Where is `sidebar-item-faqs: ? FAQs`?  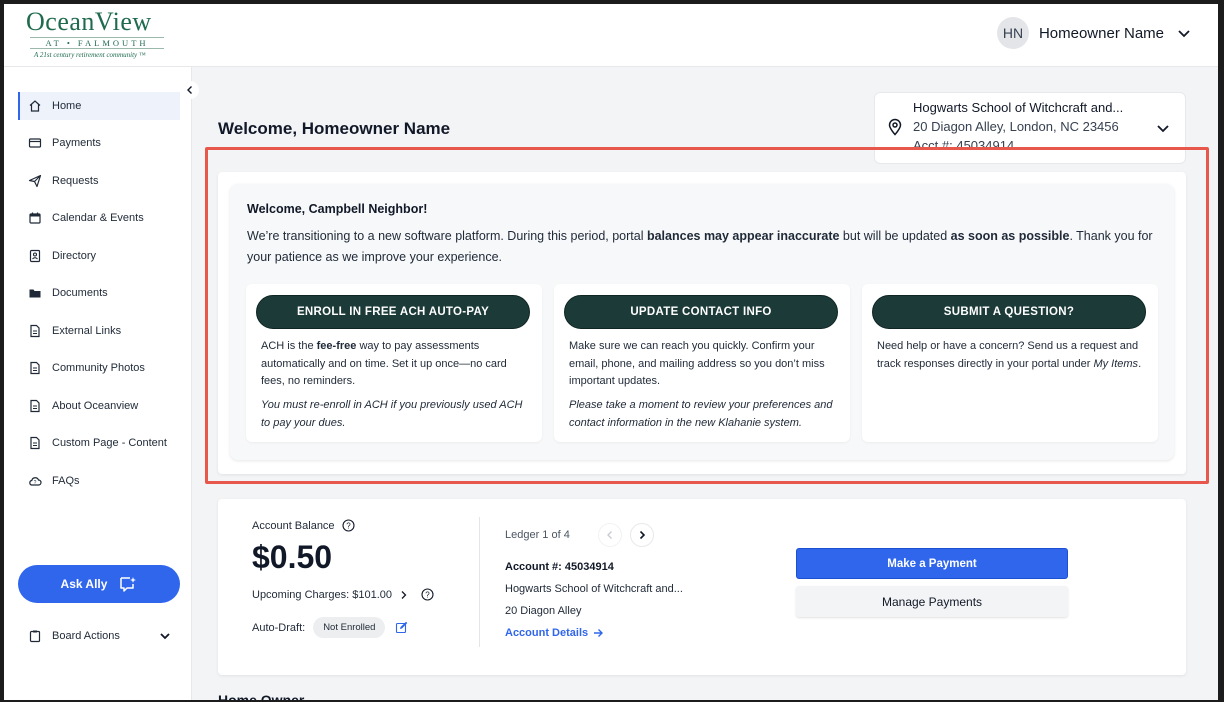
sidebar-item-faqs: ? FAQs is located at coordinates (99, 481).